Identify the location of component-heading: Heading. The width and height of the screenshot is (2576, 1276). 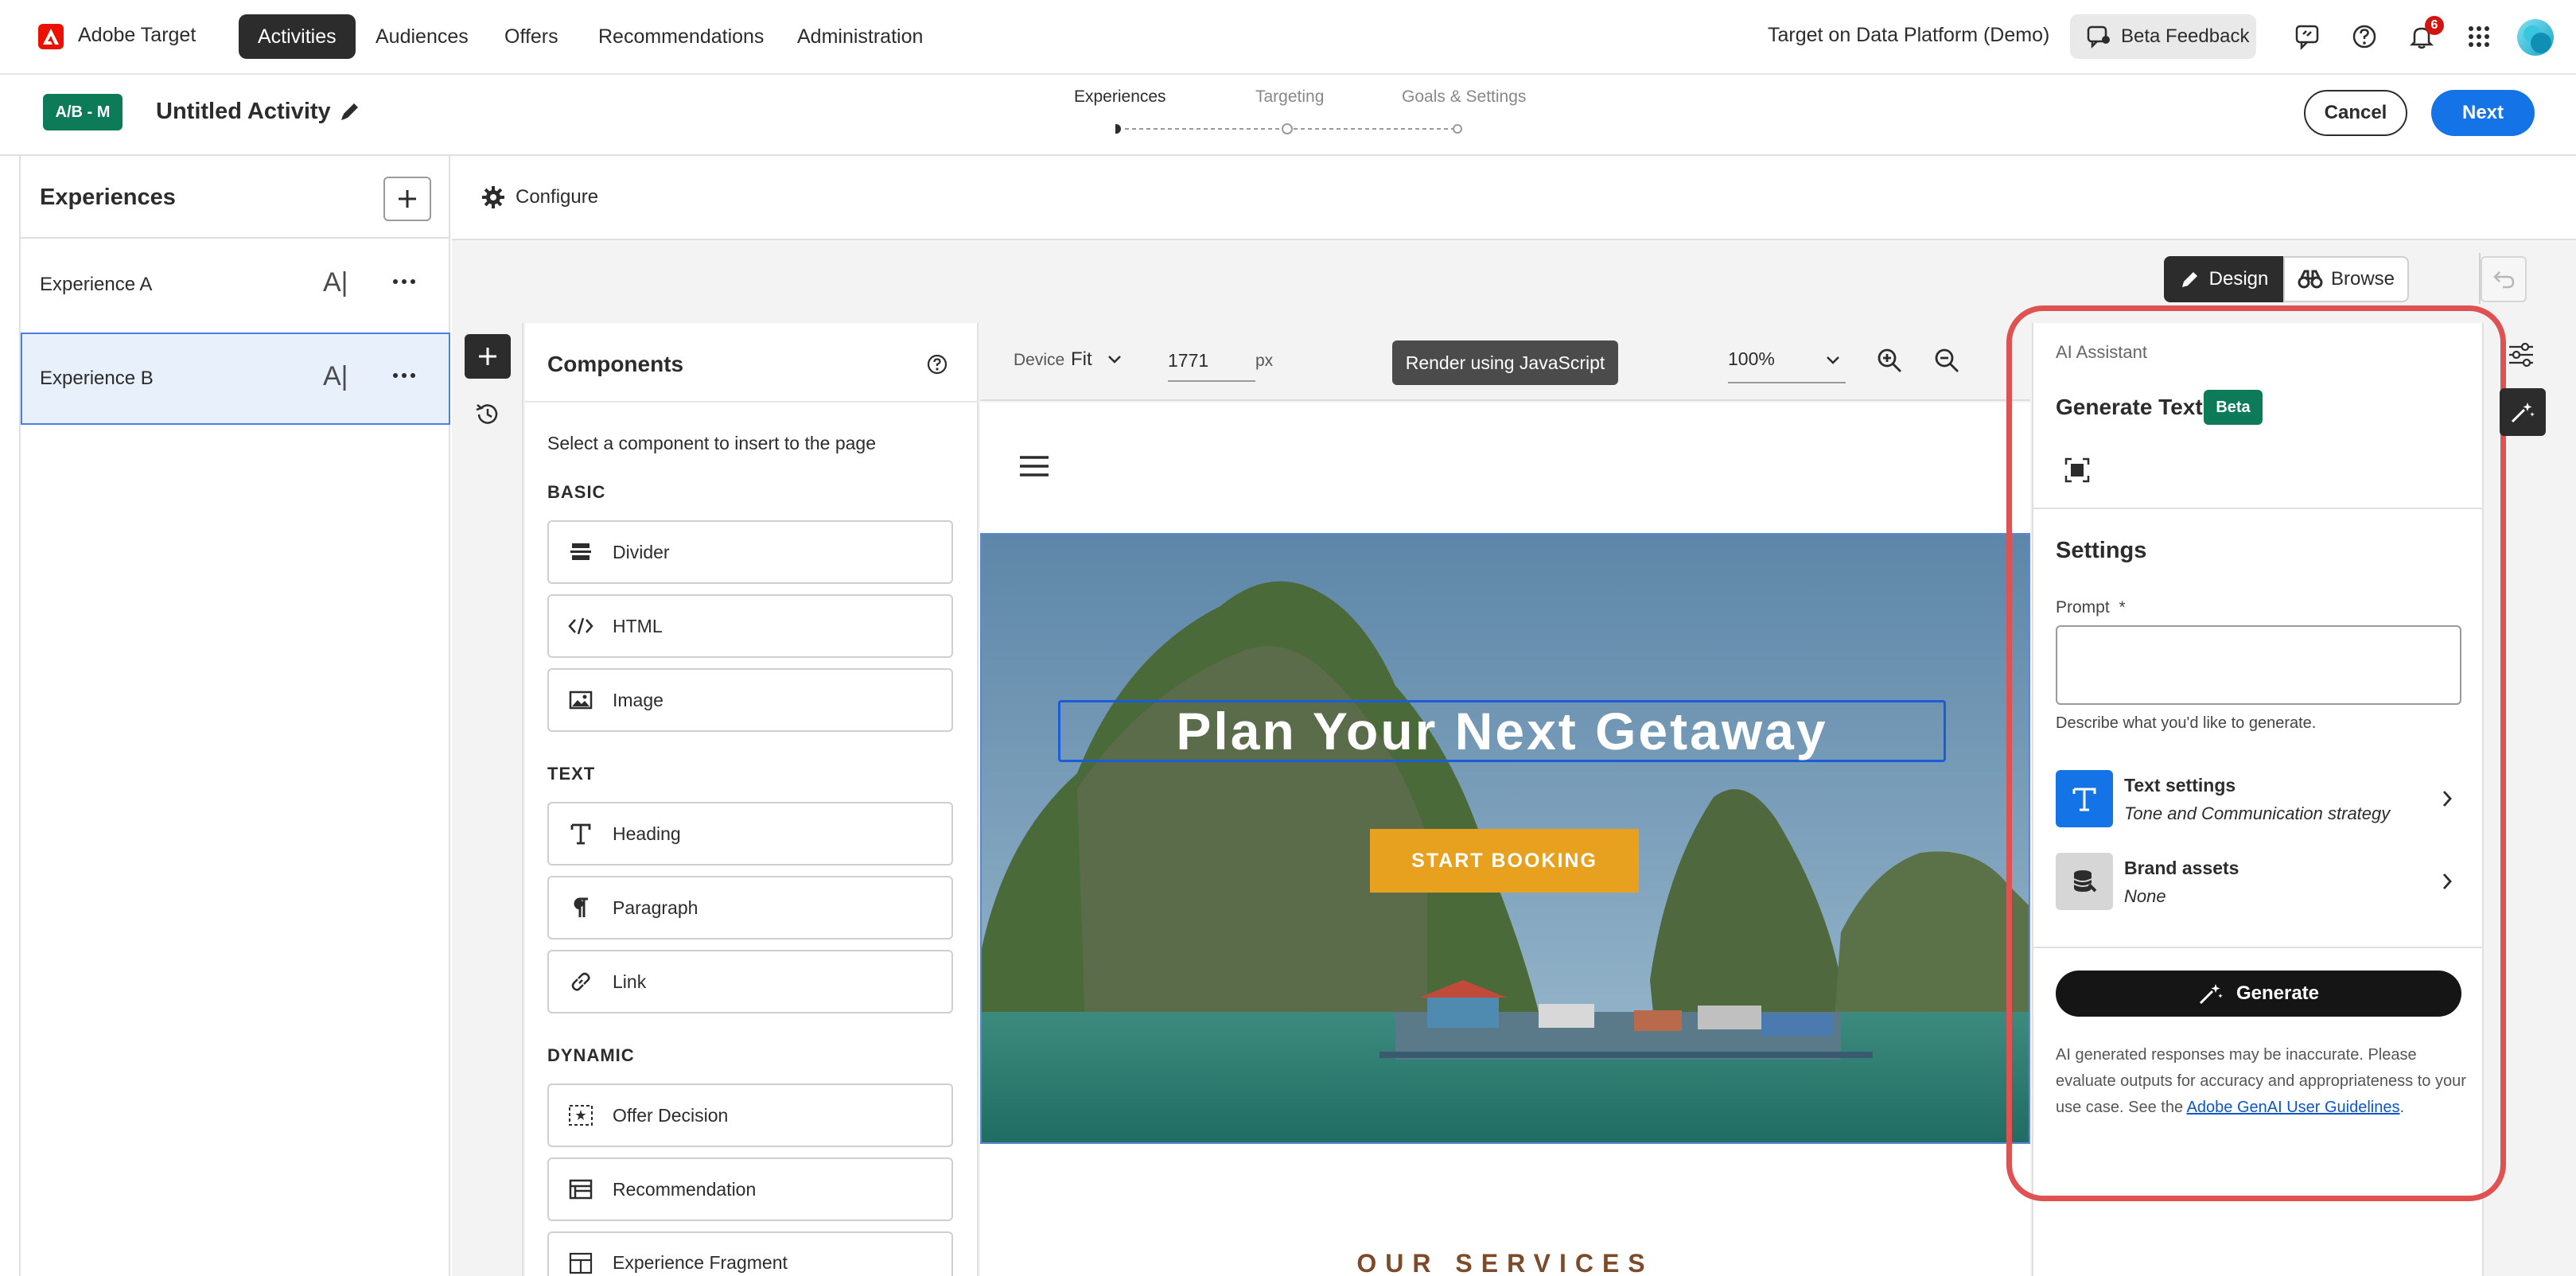
(750, 834).